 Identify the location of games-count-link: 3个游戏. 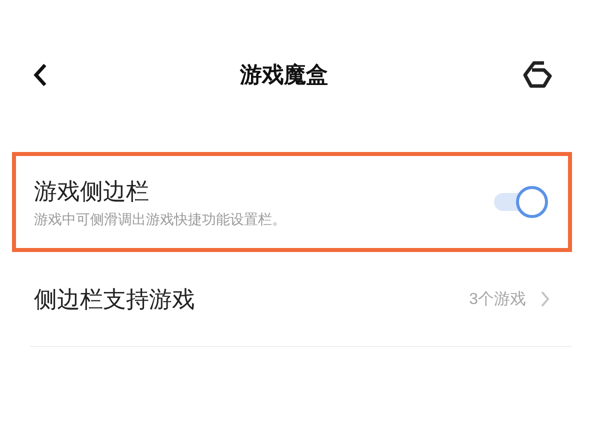
(509, 299).